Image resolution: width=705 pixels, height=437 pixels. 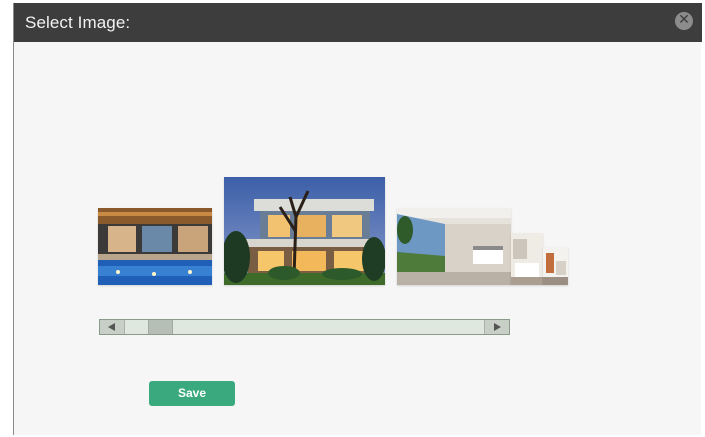 I want to click on scroll-right-button, so click(x=496, y=327).